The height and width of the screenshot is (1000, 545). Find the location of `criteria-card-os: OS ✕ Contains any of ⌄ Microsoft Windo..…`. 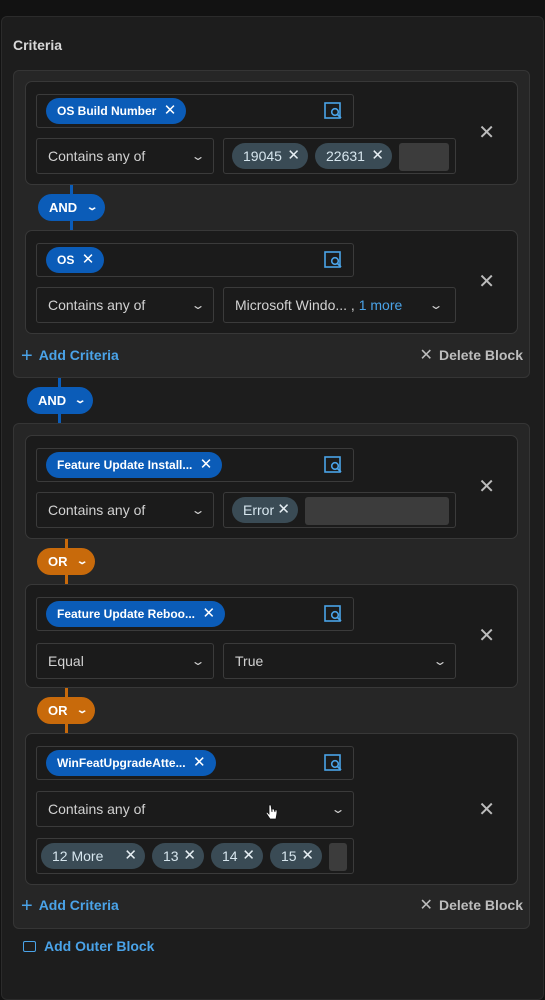

criteria-card-os: OS ✕ Contains any of ⌄ Microsoft Windo..… is located at coordinates (271, 282).